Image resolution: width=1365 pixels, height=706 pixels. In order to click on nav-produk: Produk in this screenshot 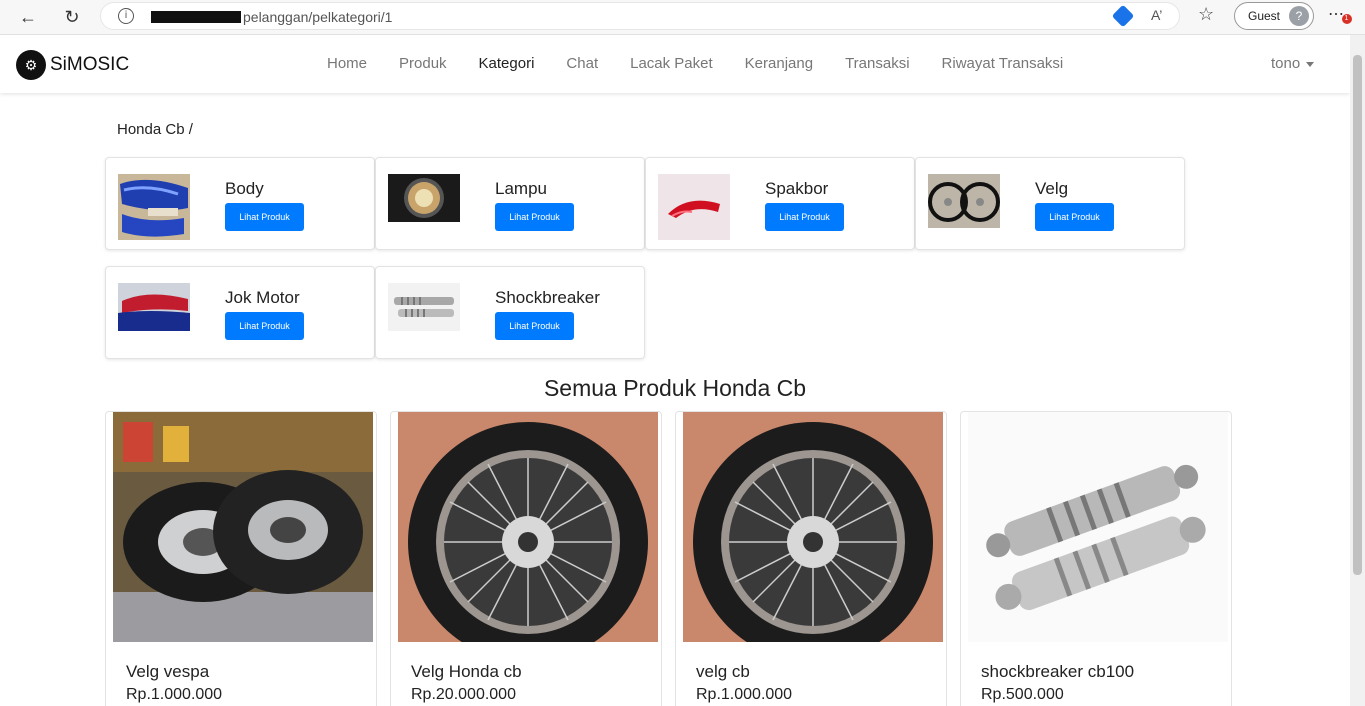, I will do `click(423, 63)`.